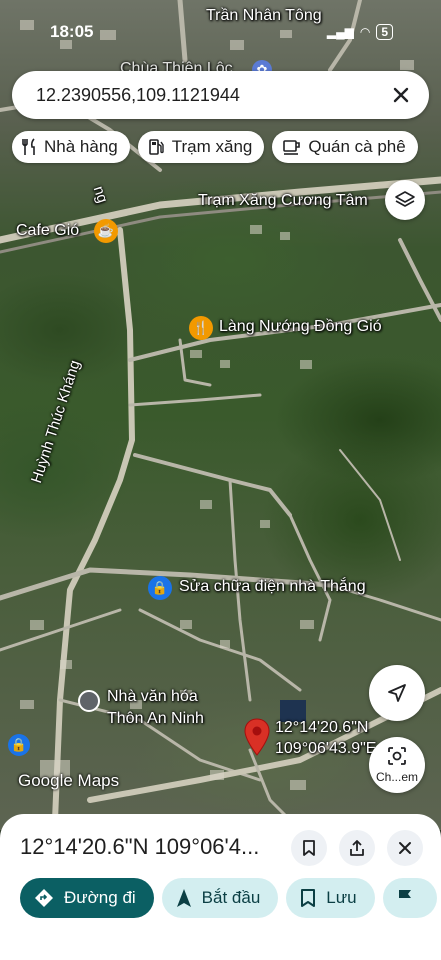  I want to click on my-location-button, so click(397, 693).